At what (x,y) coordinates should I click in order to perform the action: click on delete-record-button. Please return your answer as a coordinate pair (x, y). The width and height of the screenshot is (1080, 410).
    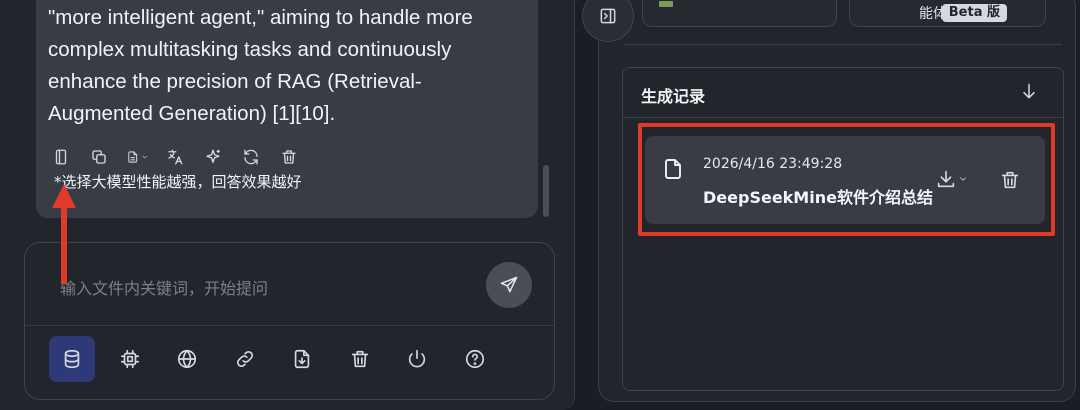
    Looking at the image, I should click on (1010, 182).